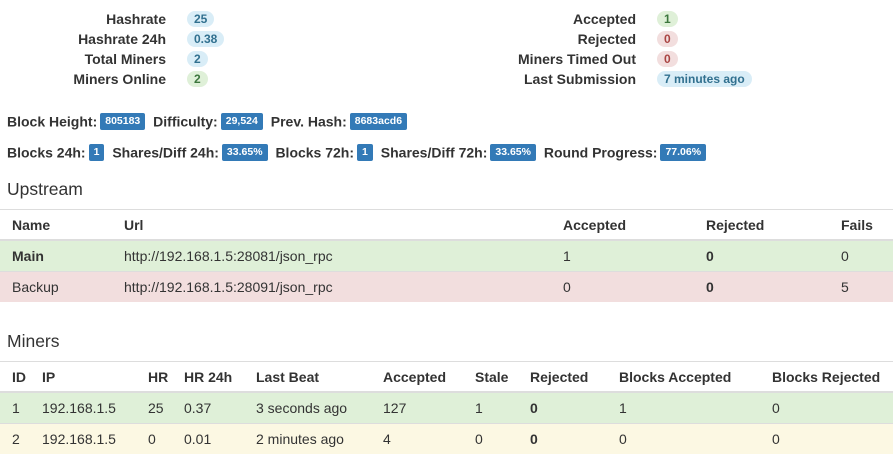 This screenshot has height=460, width=893. Describe the element at coordinates (244, 152) in the screenshot. I see `shares-diff-24h-badge: 33.65%` at that location.